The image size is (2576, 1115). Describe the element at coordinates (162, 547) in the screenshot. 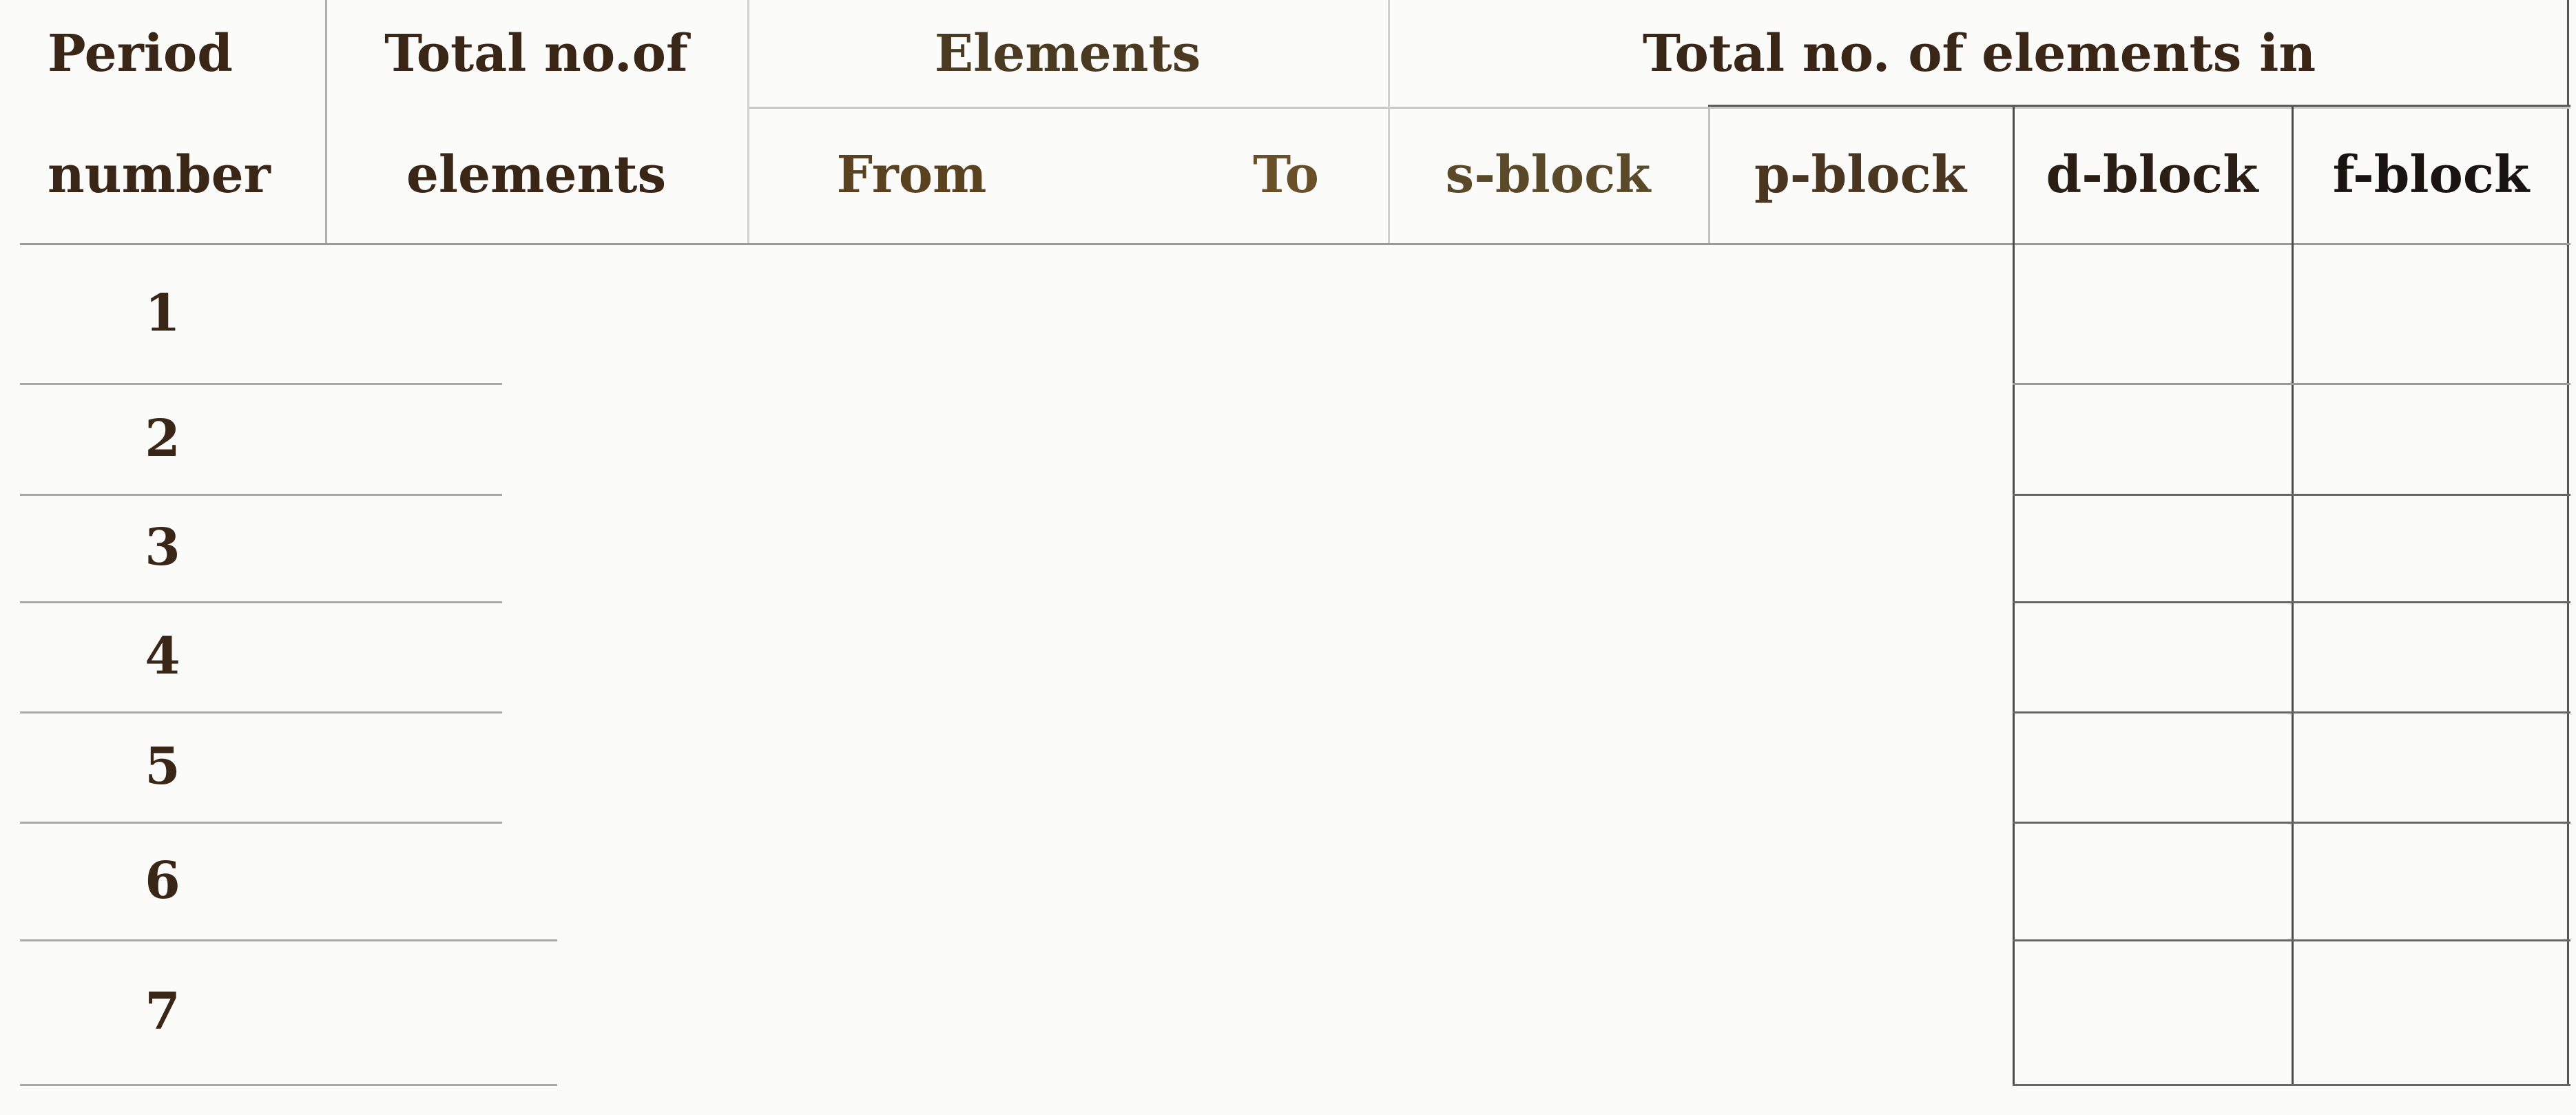

I see `period-3: 3` at that location.